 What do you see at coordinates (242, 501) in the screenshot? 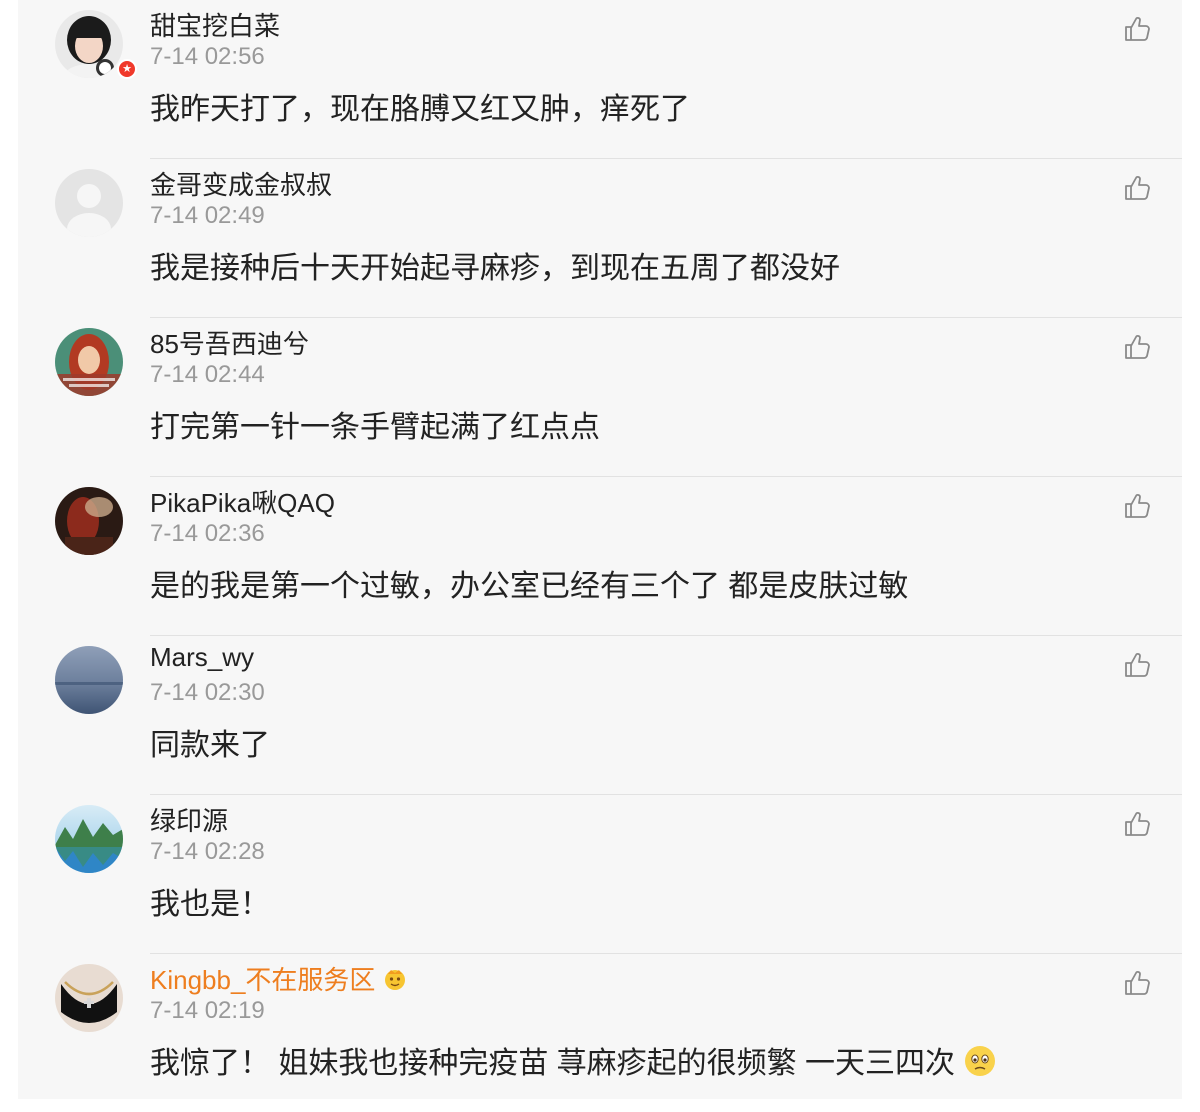
I see `username: PikaPika啾QAQ` at bounding box center [242, 501].